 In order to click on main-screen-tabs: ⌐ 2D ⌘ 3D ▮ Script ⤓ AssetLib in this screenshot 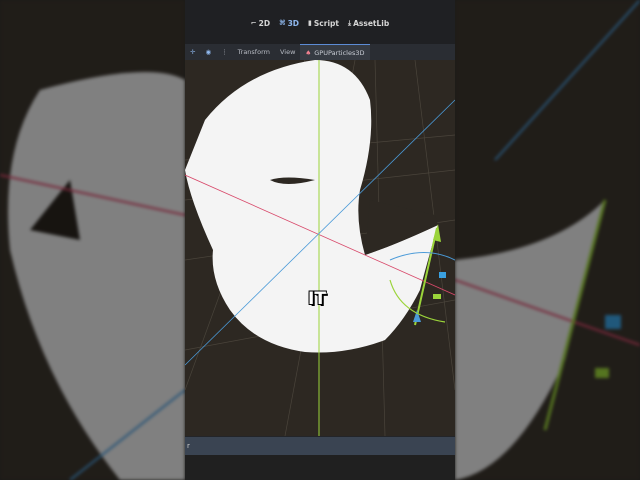, I will do `click(320, 22)`.